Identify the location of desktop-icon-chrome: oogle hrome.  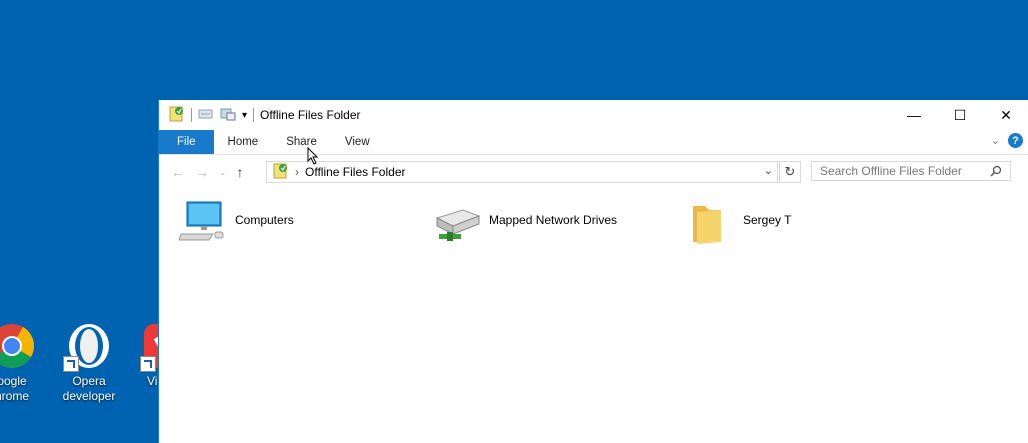
(25, 363).